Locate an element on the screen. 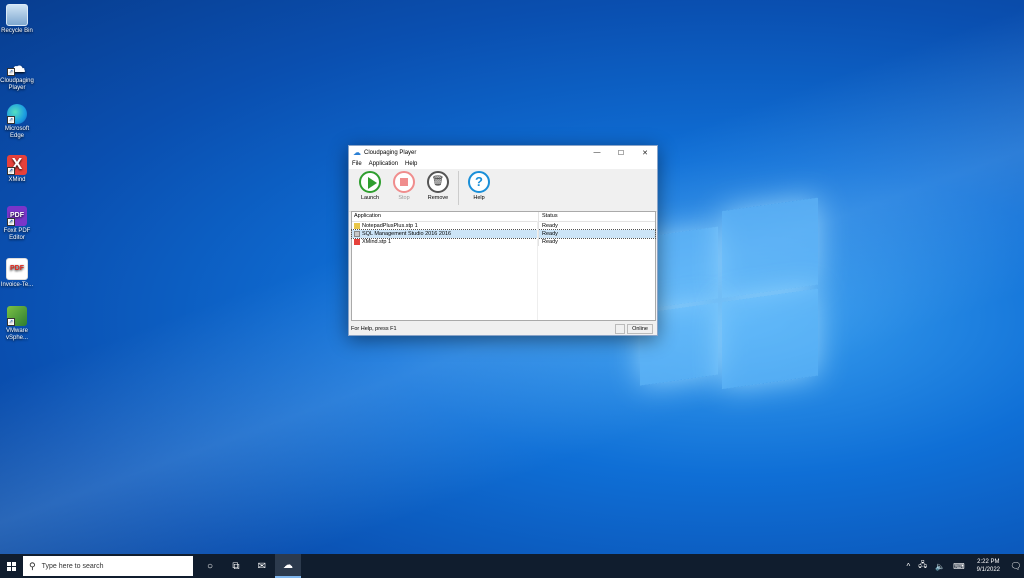 This screenshot has width=1024, height=578. cloudpaging-taskbar-button: ☁ is located at coordinates (288, 566).